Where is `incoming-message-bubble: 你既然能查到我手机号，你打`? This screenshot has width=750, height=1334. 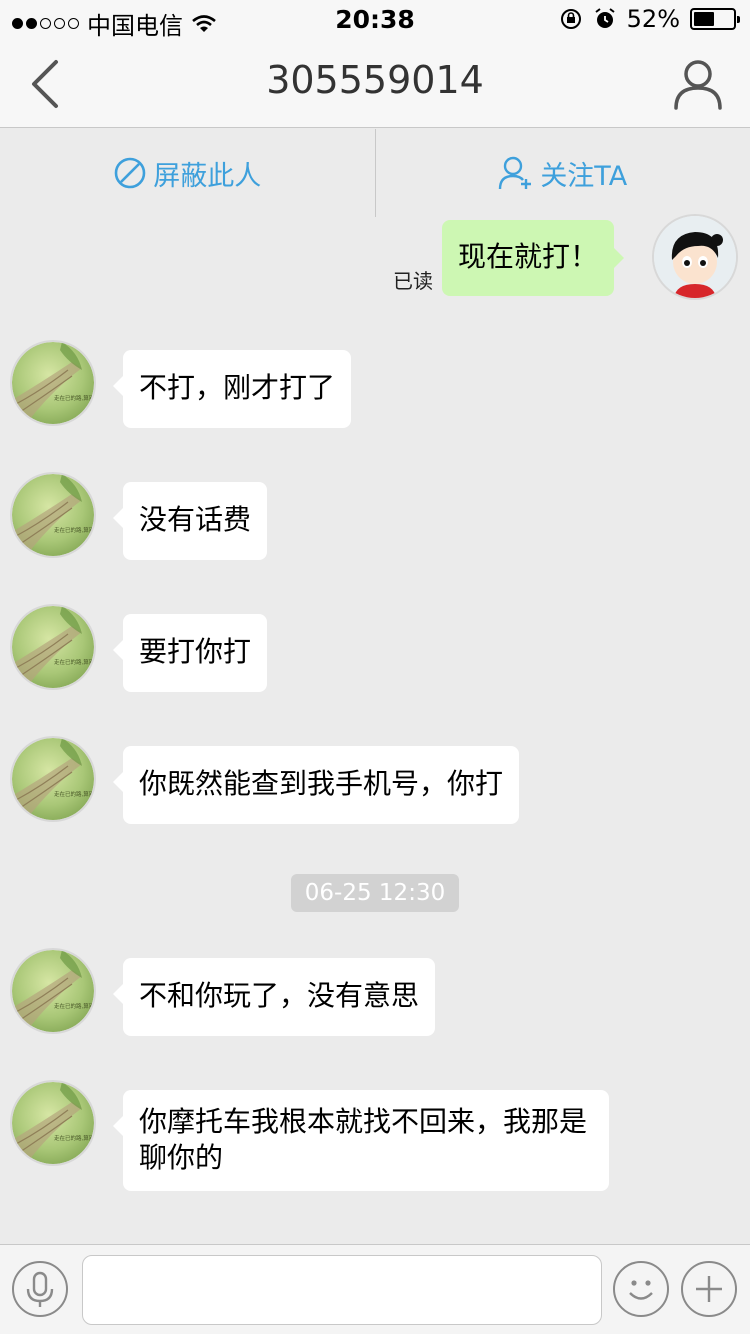
incoming-message-bubble: 你既然能查到我手机号，你打 is located at coordinates (316, 785).